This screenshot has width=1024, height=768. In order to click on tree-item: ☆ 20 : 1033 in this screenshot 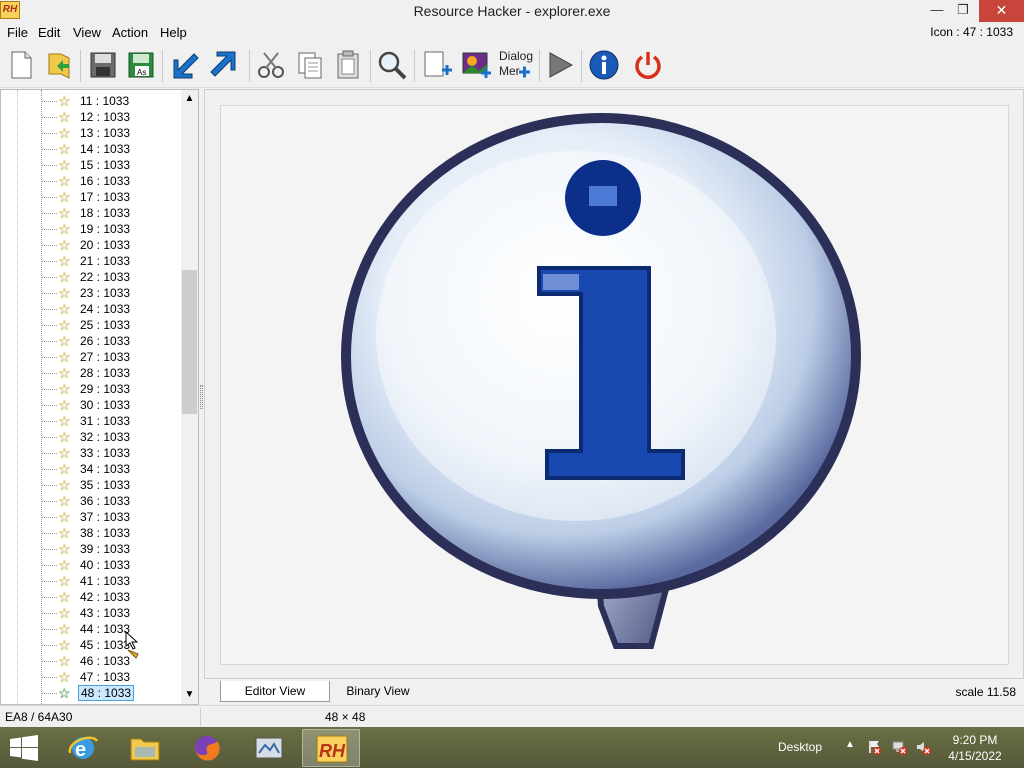, I will do `click(91, 245)`.